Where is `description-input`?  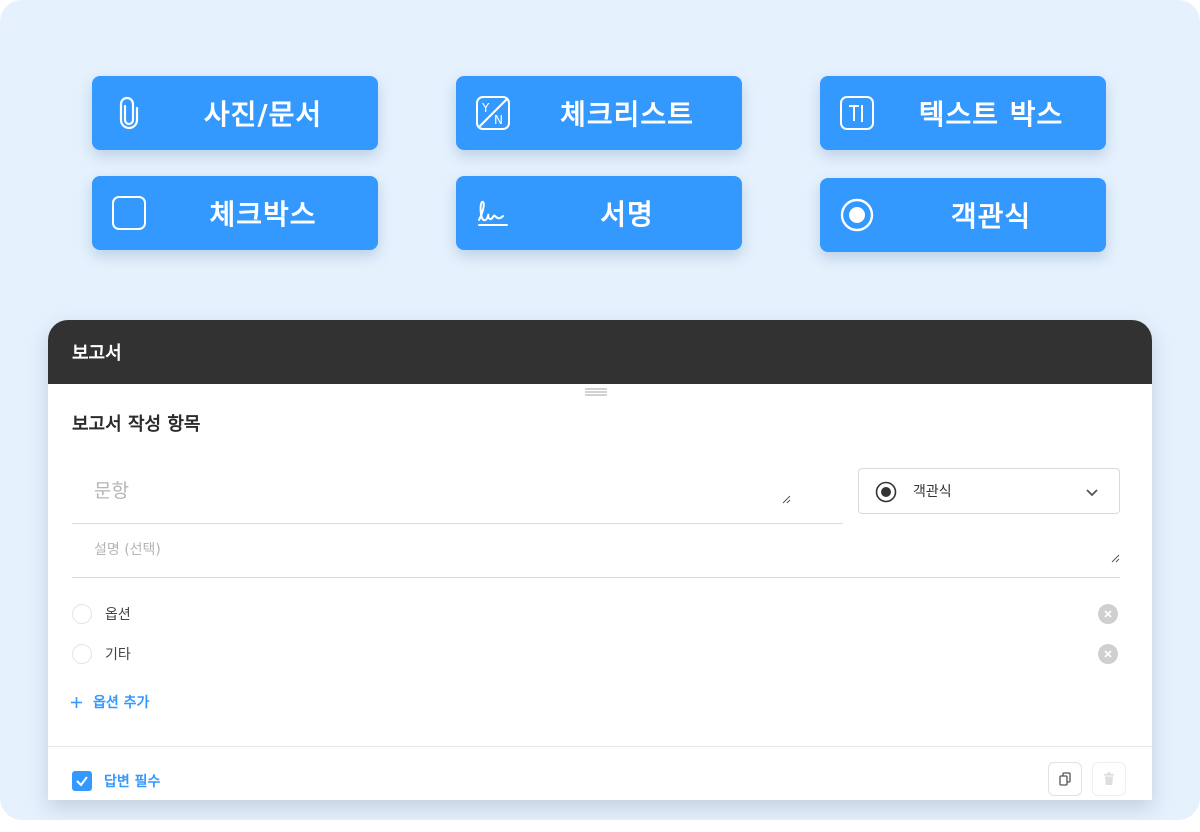 description-input is located at coordinates (596, 553).